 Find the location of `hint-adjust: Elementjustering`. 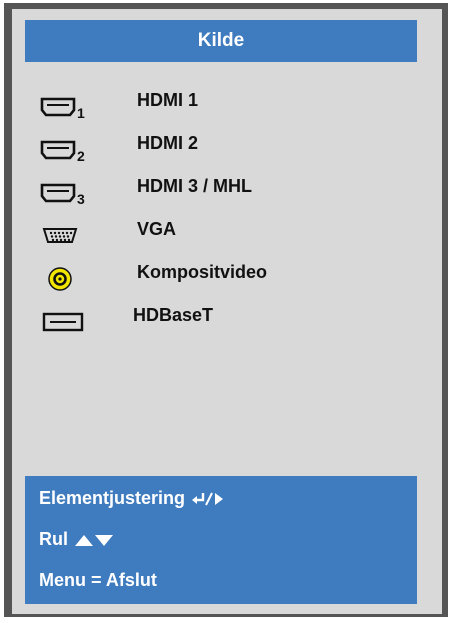

hint-adjust: Elementjustering is located at coordinates (133, 498).